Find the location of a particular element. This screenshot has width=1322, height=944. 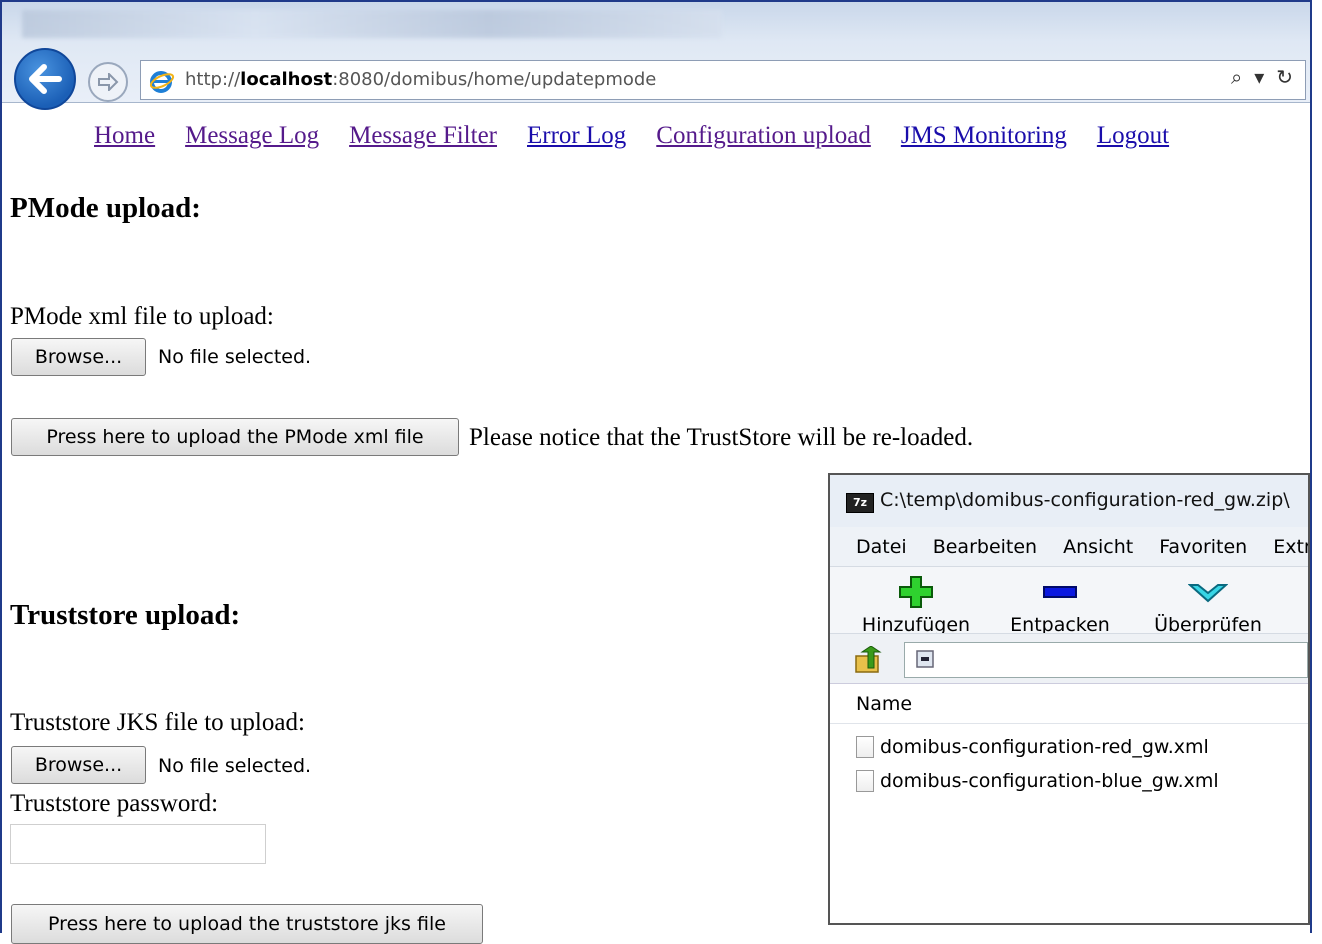

truststore-file-label: Truststore JKS file to upload: is located at coordinates (157, 722).